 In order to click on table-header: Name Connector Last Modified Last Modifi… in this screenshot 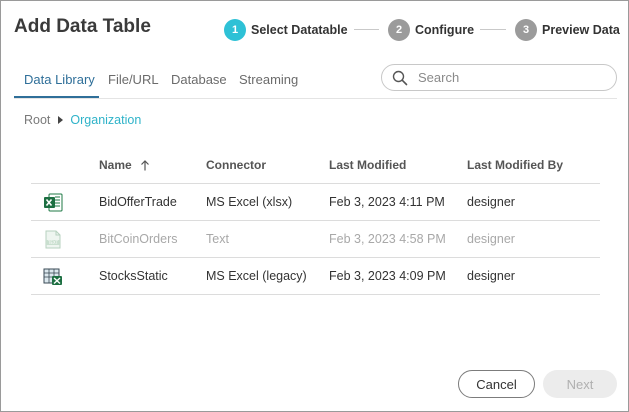, I will do `click(315, 165)`.